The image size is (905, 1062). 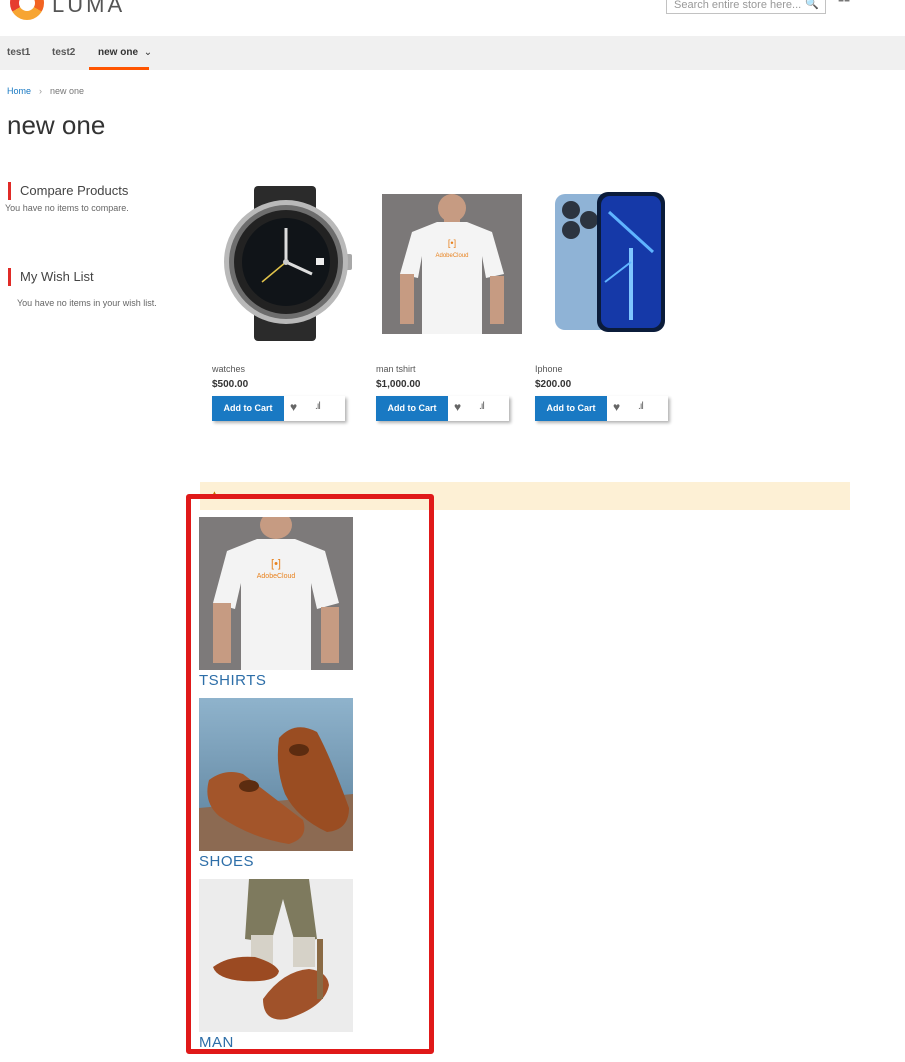 What do you see at coordinates (88, 9) in the screenshot?
I see `logo-text: LUMA` at bounding box center [88, 9].